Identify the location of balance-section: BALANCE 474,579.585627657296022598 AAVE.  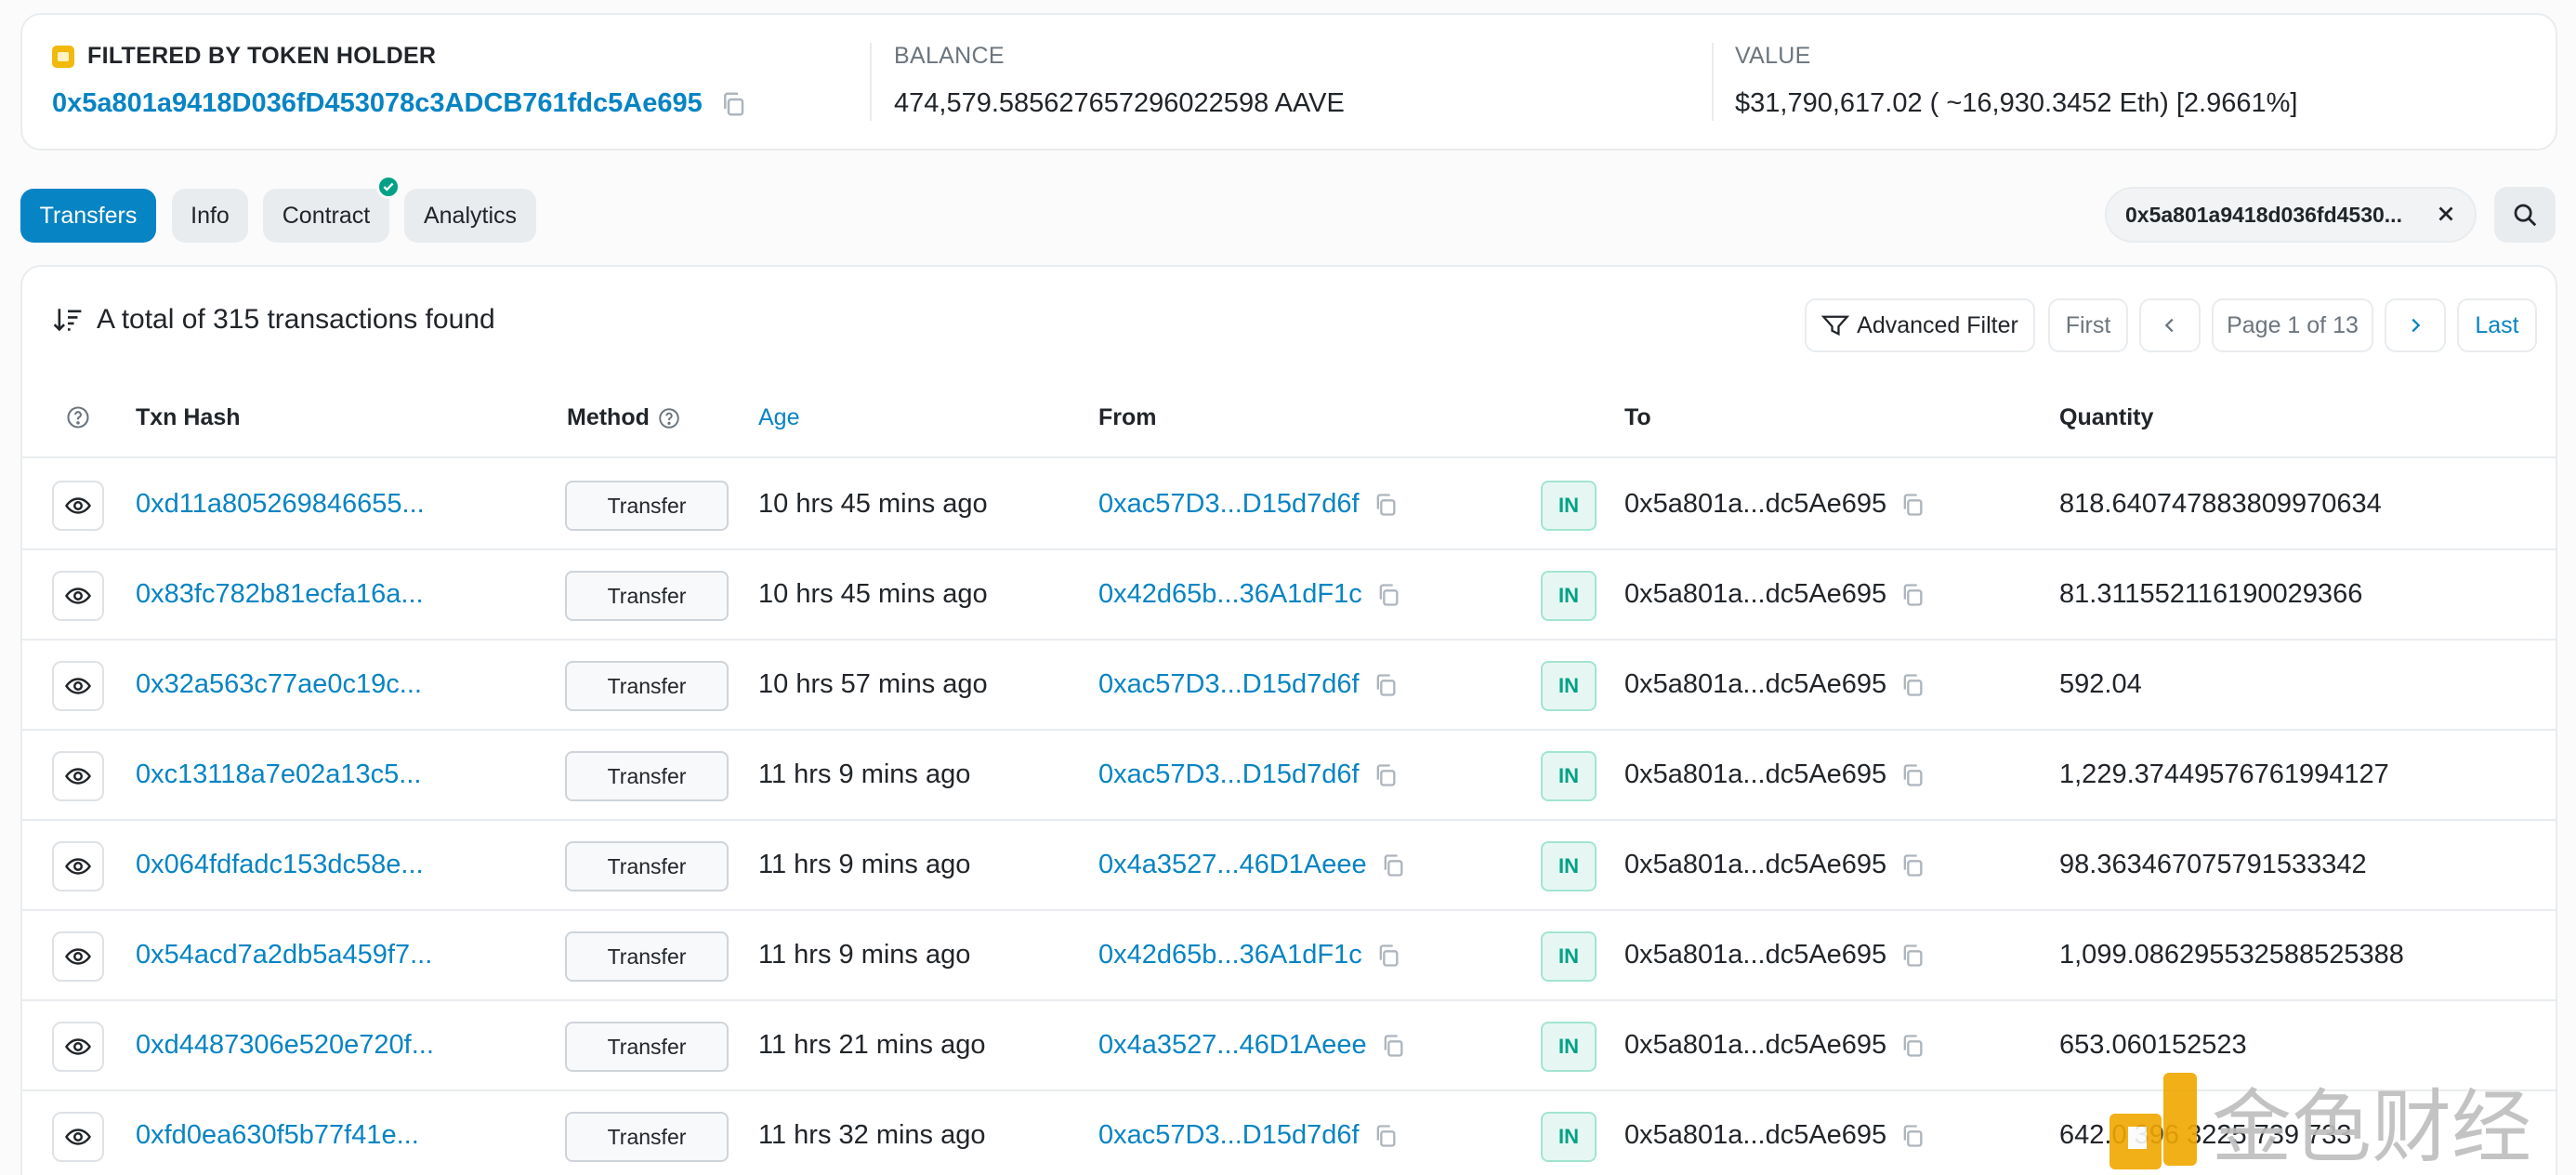
(1119, 81).